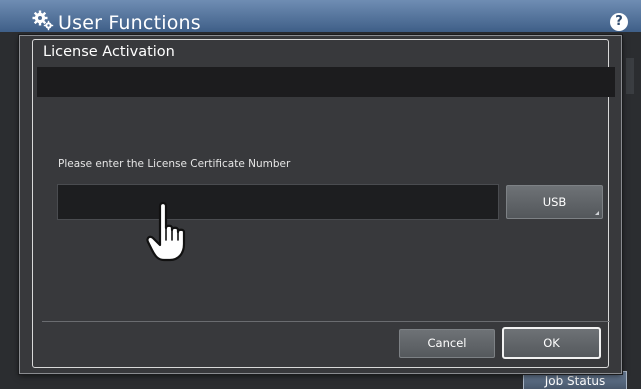 The image size is (641, 389). I want to click on corner-arrow-icon, so click(597, 213).